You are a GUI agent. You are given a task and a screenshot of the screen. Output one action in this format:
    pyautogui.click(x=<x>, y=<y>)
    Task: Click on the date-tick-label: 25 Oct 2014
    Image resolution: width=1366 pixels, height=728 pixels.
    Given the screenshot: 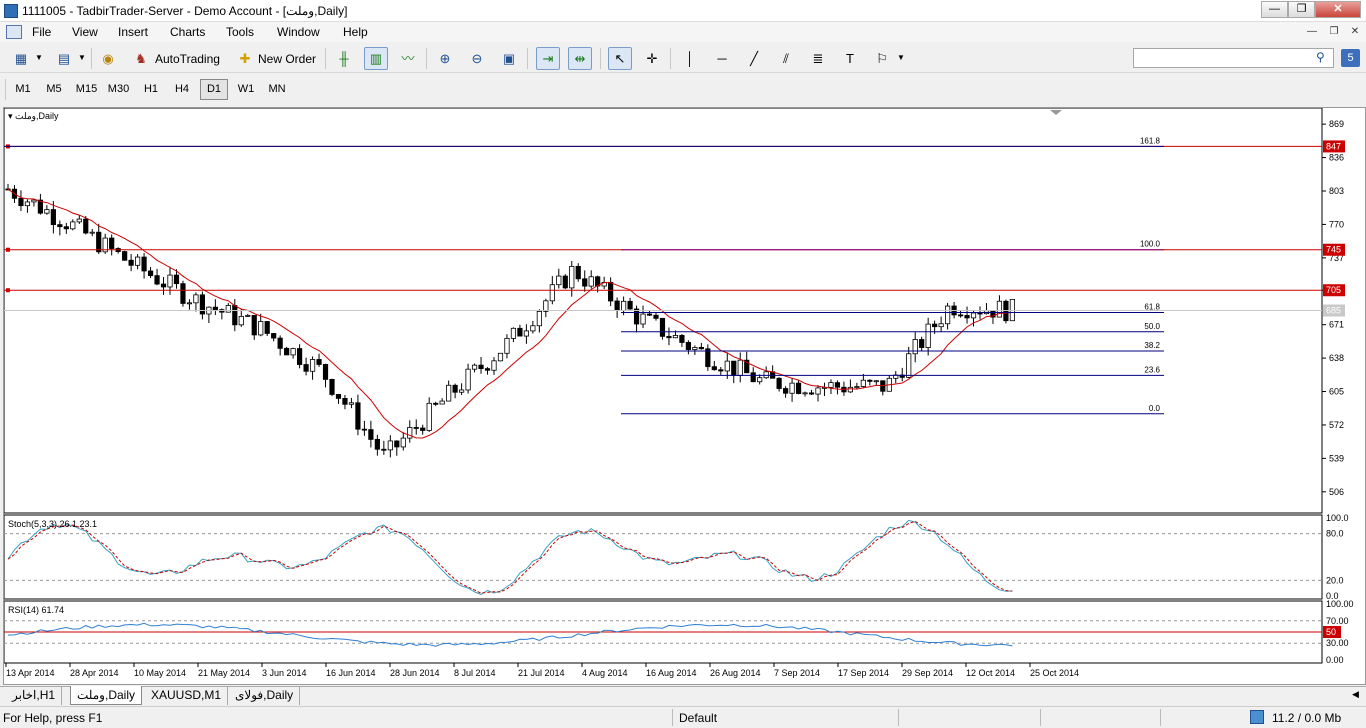 What is the action you would take?
    pyautogui.click(x=1054, y=673)
    